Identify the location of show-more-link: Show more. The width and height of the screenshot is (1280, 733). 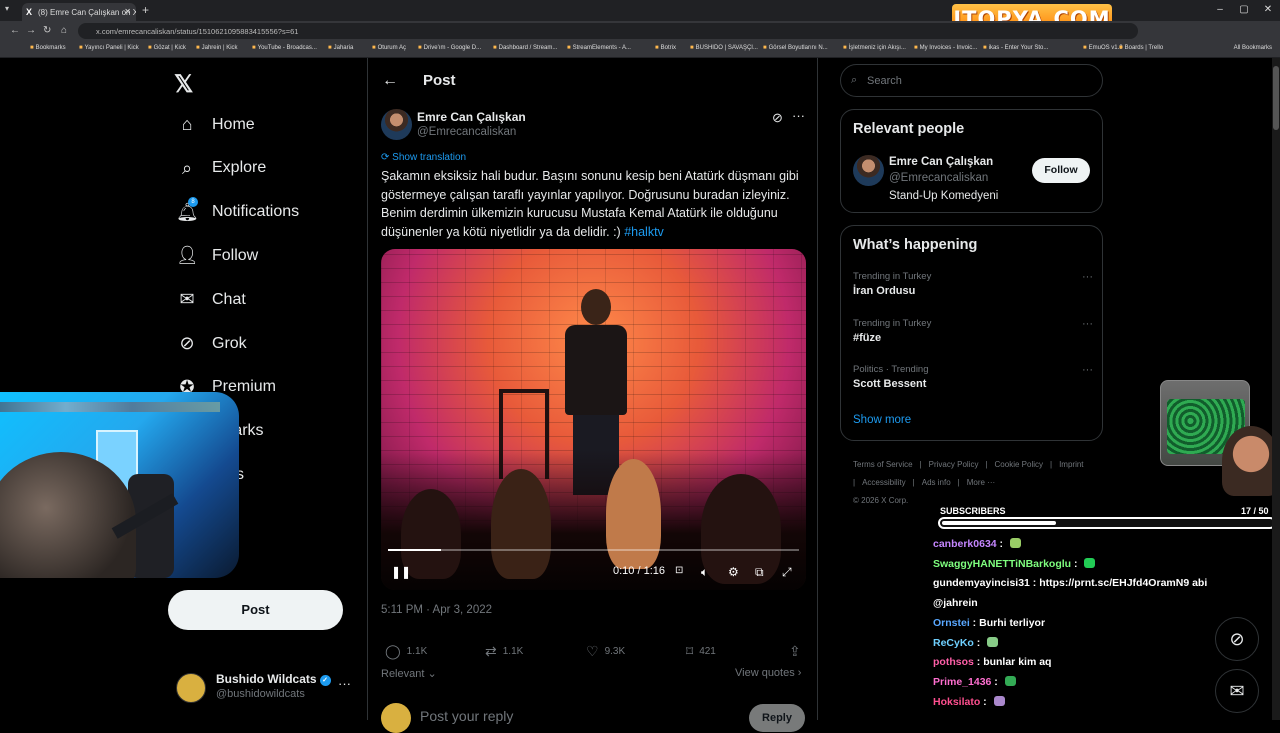
(882, 420).